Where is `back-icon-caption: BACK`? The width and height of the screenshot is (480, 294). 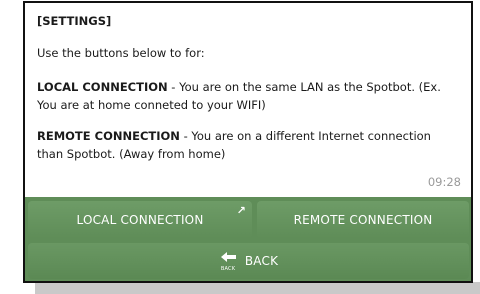 back-icon-caption: BACK is located at coordinates (228, 269).